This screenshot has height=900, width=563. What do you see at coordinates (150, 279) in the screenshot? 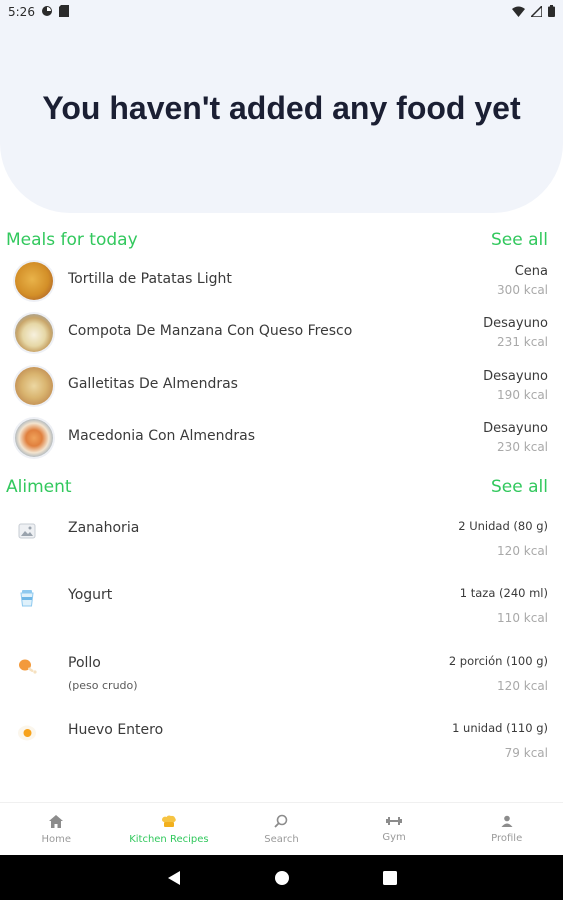
I see `meal-name: Tortilla de Patatas Light` at bounding box center [150, 279].